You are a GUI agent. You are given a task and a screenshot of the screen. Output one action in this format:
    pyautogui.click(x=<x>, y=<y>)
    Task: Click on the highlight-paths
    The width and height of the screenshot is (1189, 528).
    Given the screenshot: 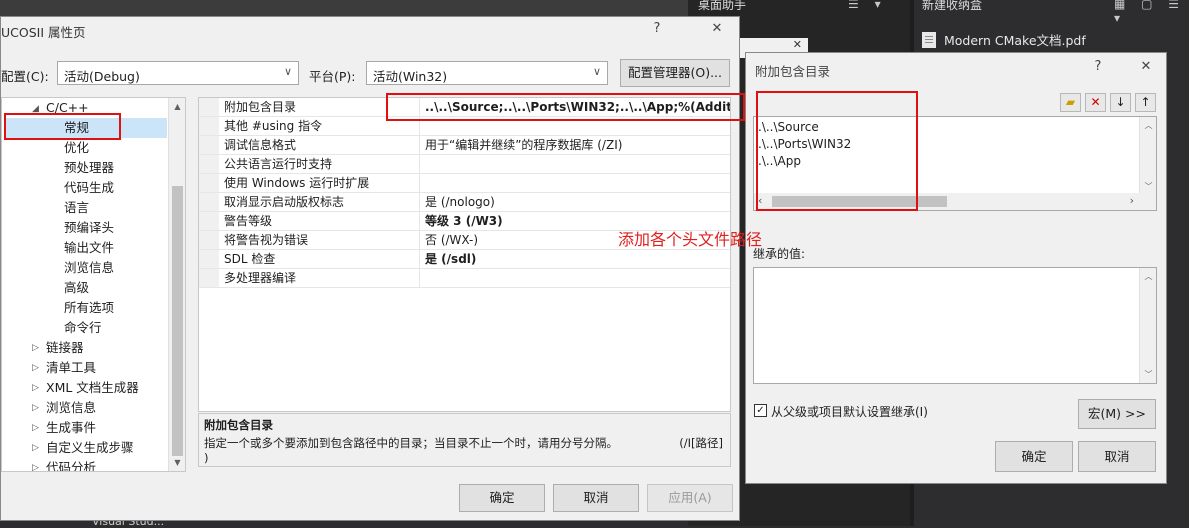 What is the action you would take?
    pyautogui.click(x=837, y=151)
    